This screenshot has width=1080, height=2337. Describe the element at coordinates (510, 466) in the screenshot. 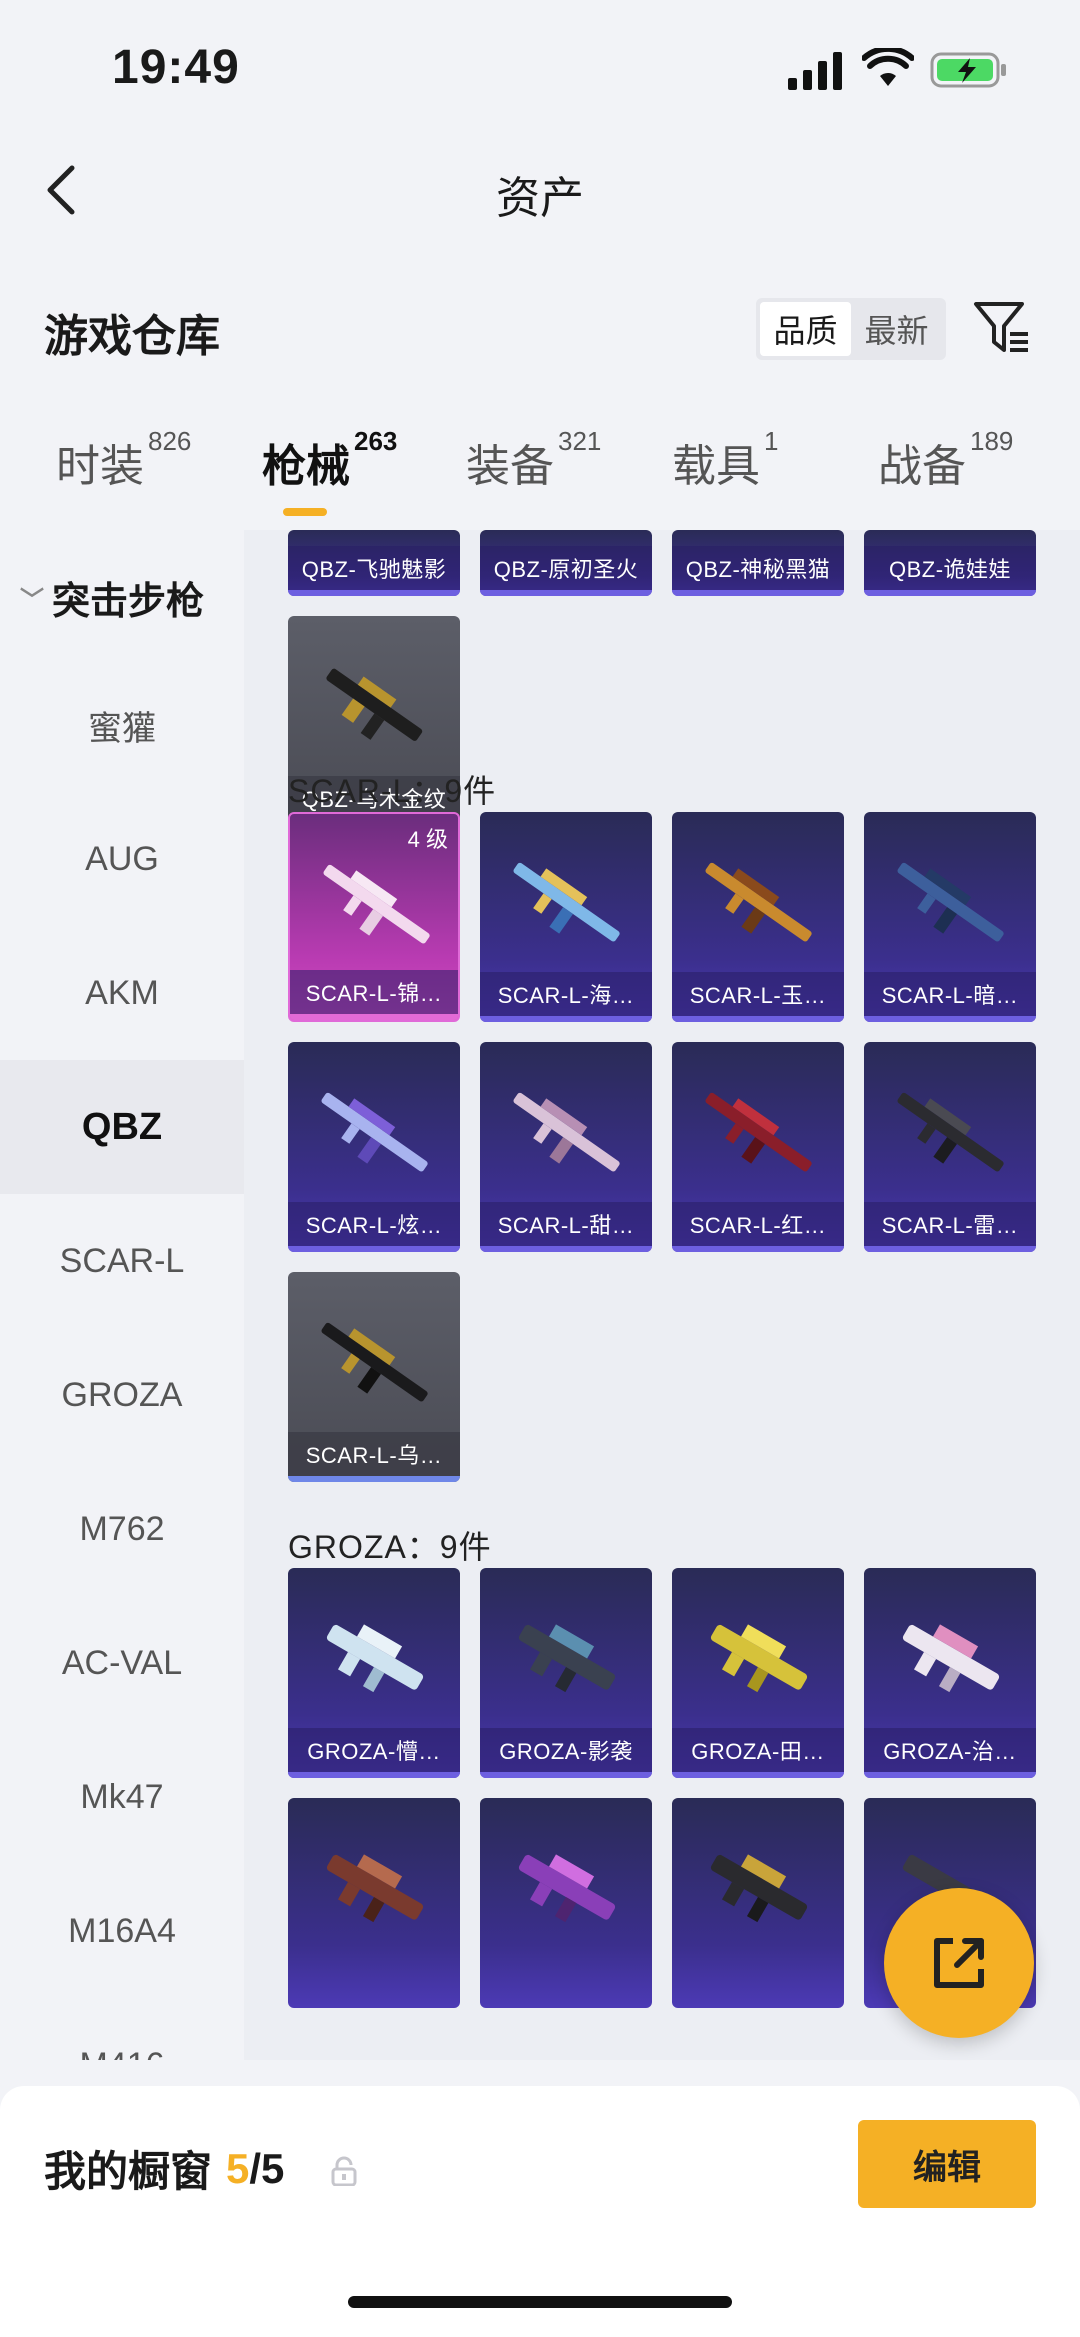

I see `tab-label: 装备` at that location.